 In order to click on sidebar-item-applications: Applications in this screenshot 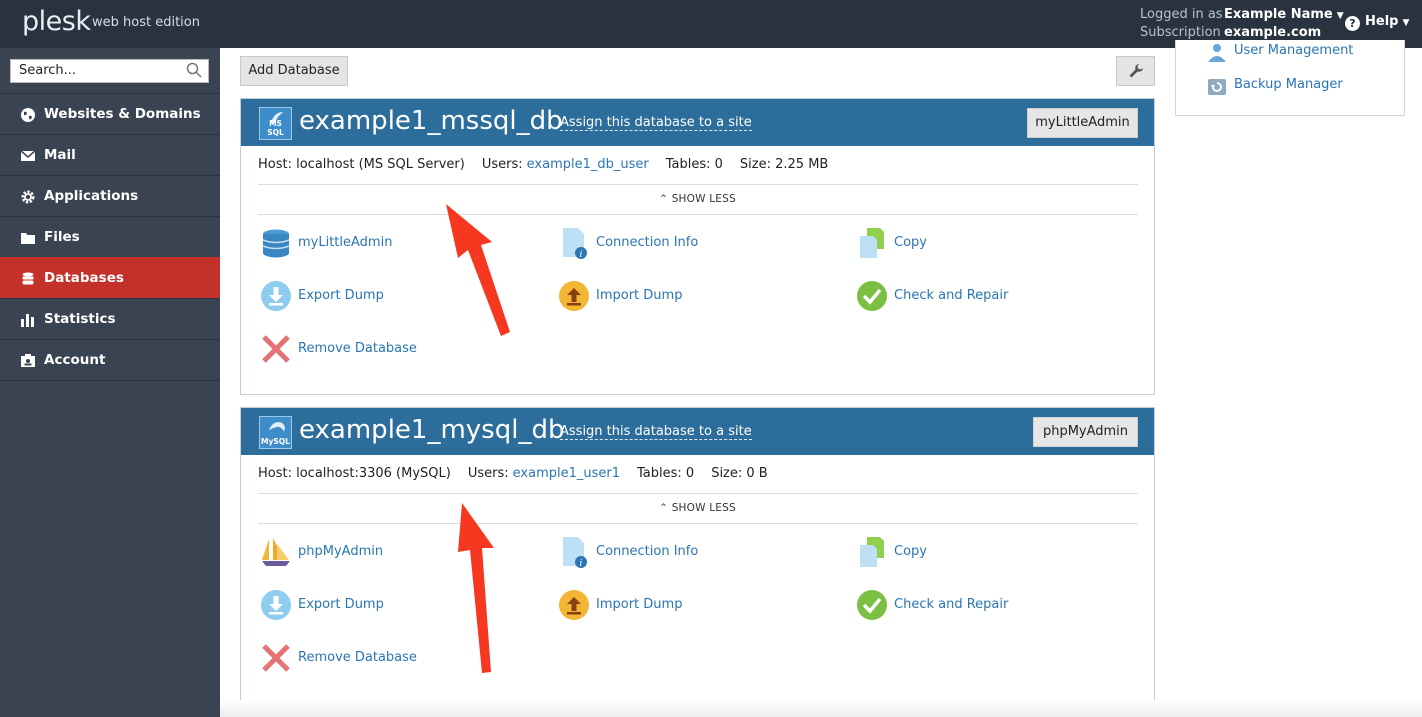, I will do `click(110, 195)`.